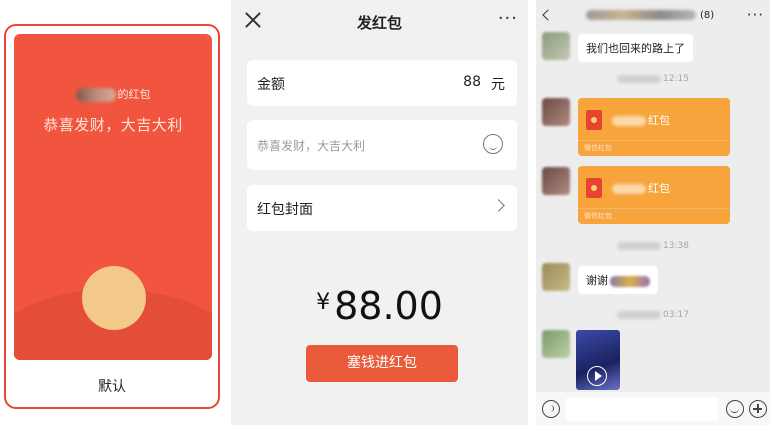  What do you see at coordinates (676, 315) in the screenshot?
I see `timestamp-time: 03:17` at bounding box center [676, 315].